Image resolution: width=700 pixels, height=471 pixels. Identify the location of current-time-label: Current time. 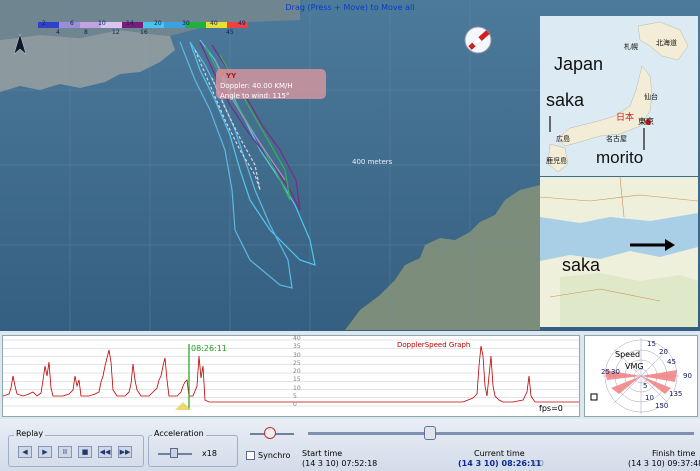
(499, 453).